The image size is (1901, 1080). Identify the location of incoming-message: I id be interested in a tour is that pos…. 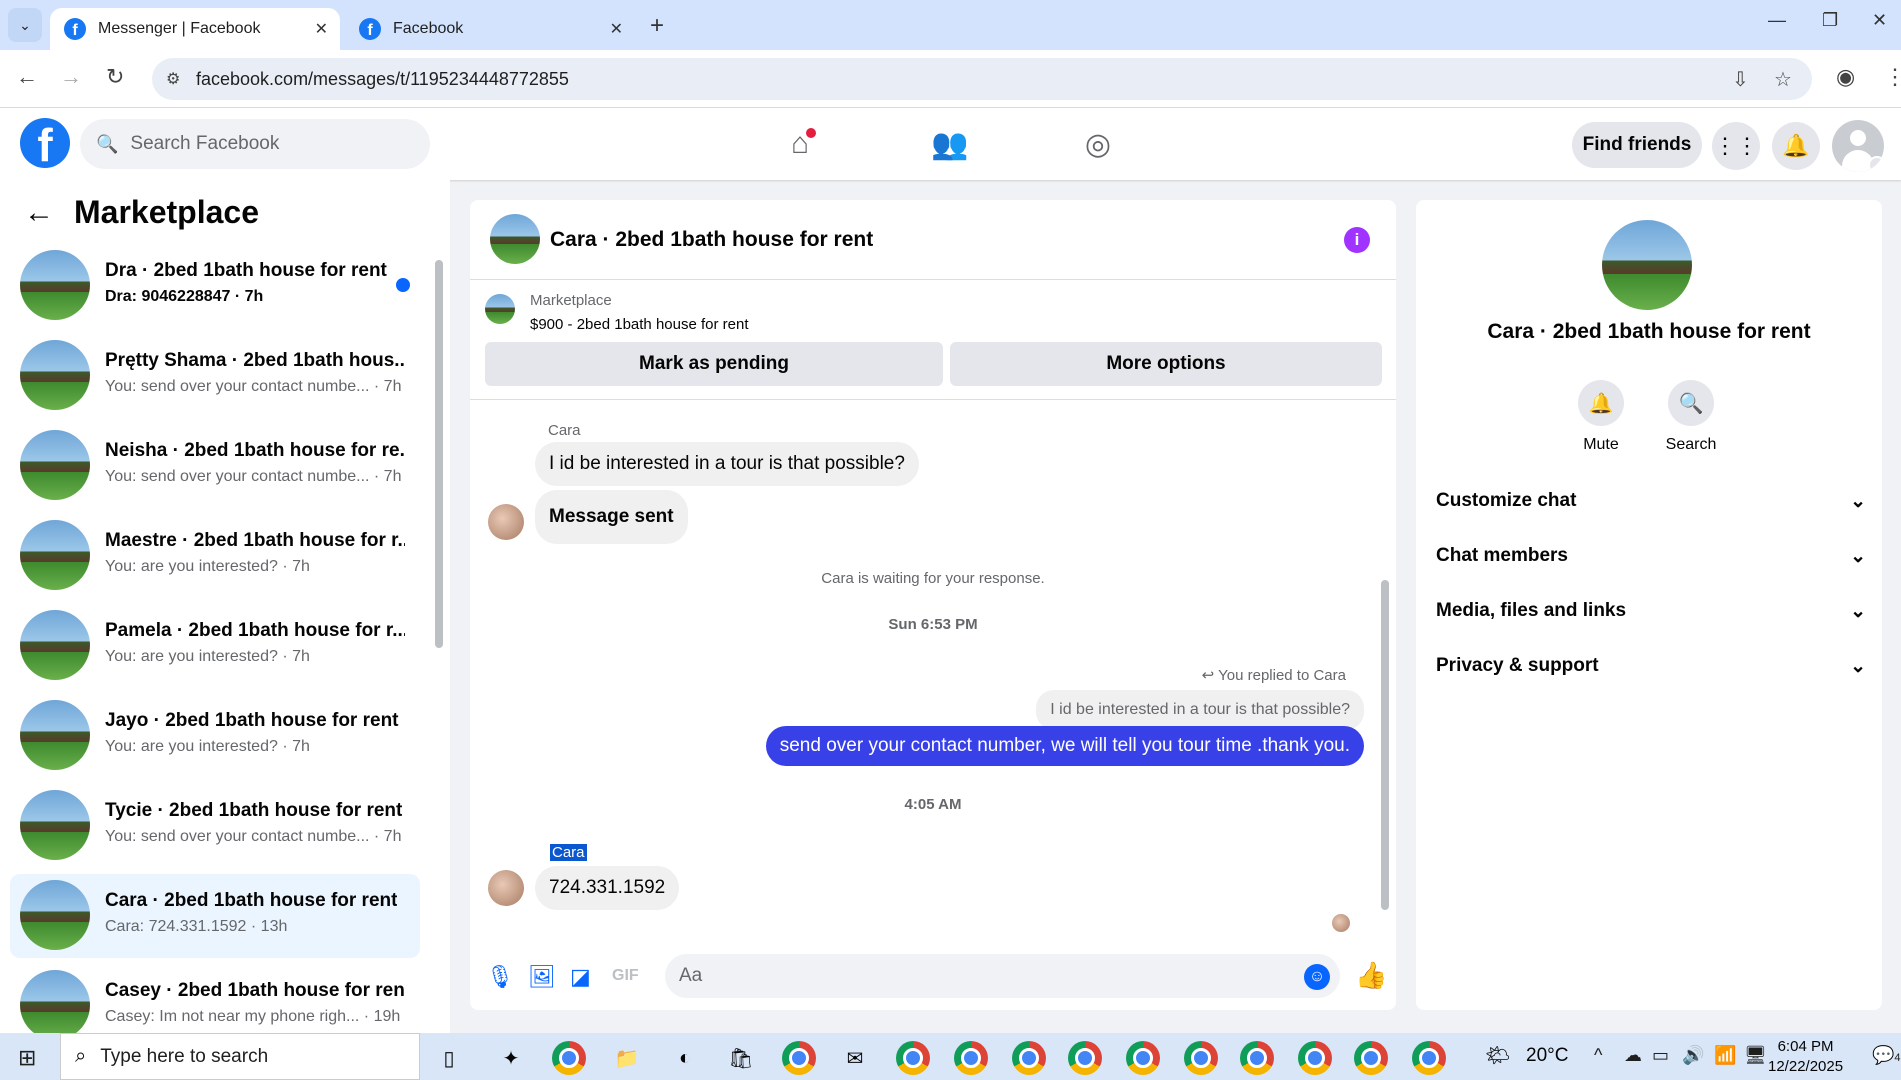
(727, 464).